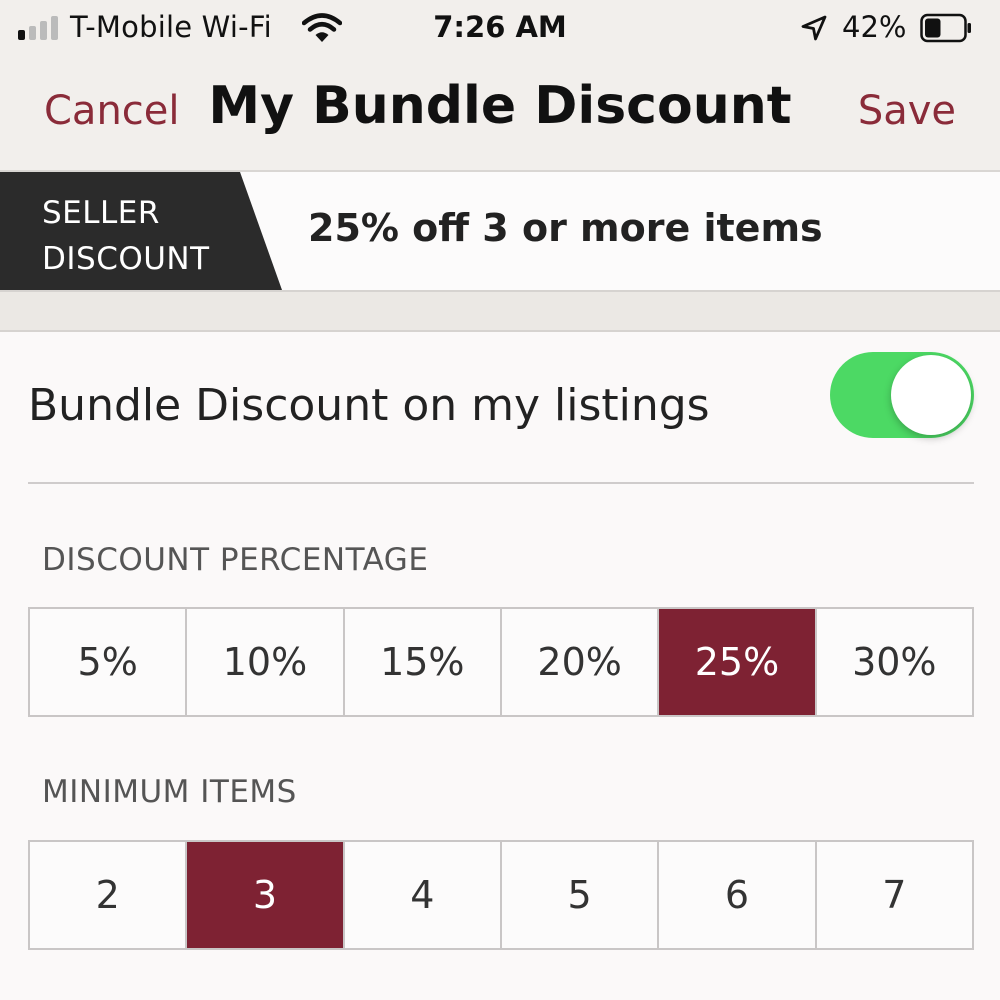 Image resolution: width=1000 pixels, height=1000 pixels. What do you see at coordinates (736, 662) in the screenshot?
I see `discount-option-25: 25%` at bounding box center [736, 662].